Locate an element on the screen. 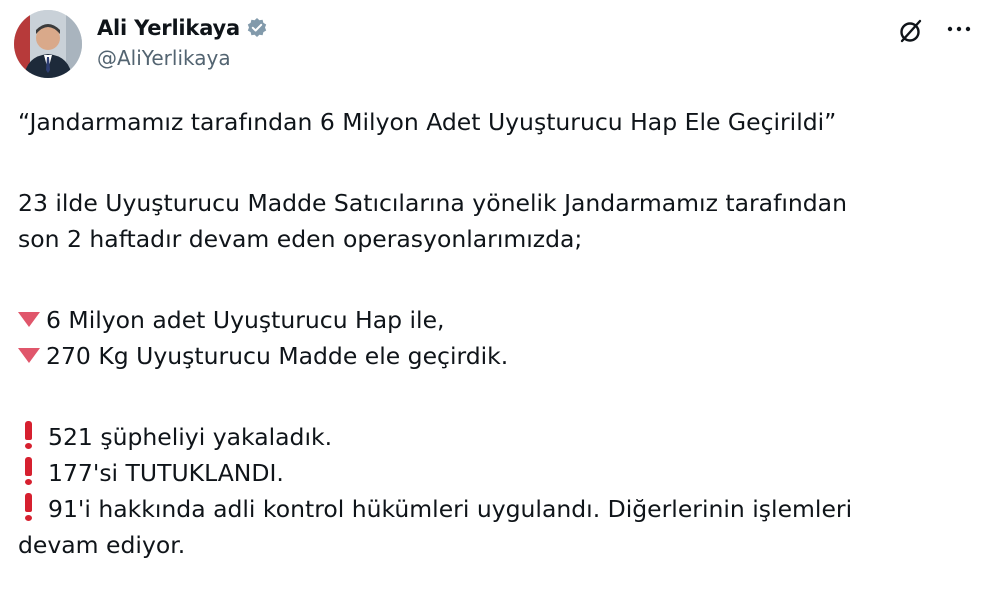  avatar is located at coordinates (48, 44).